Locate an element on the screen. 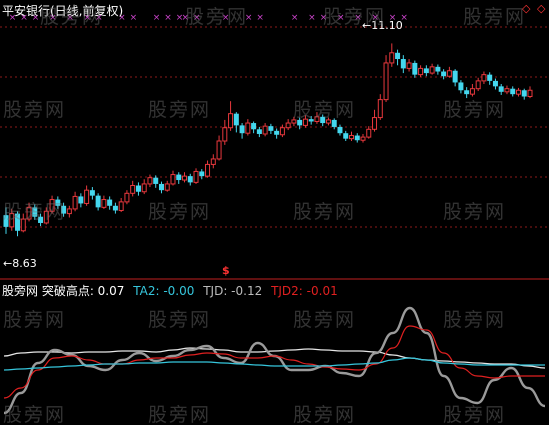 The image size is (549, 425). low-price-label: ←8.63 is located at coordinates (20, 263).